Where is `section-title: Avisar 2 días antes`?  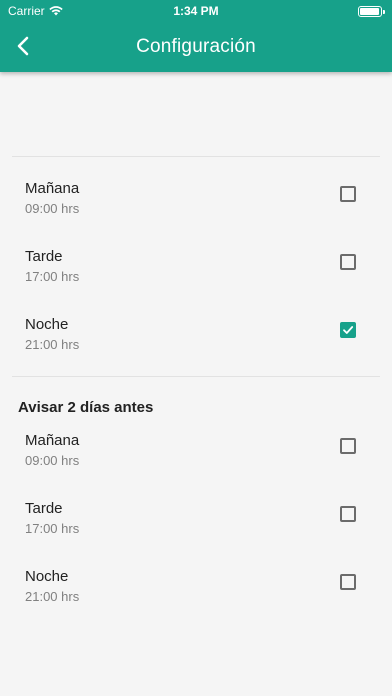 section-title: Avisar 2 días antes is located at coordinates (86, 407).